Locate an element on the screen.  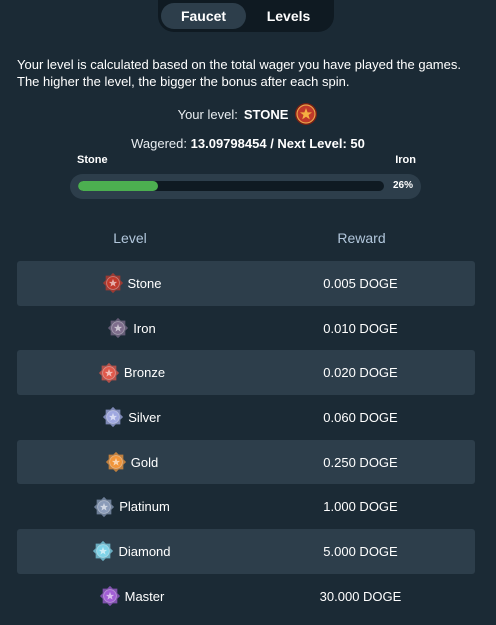
table-row: Platinum 1.000 DOGE is located at coordinates (246, 506).